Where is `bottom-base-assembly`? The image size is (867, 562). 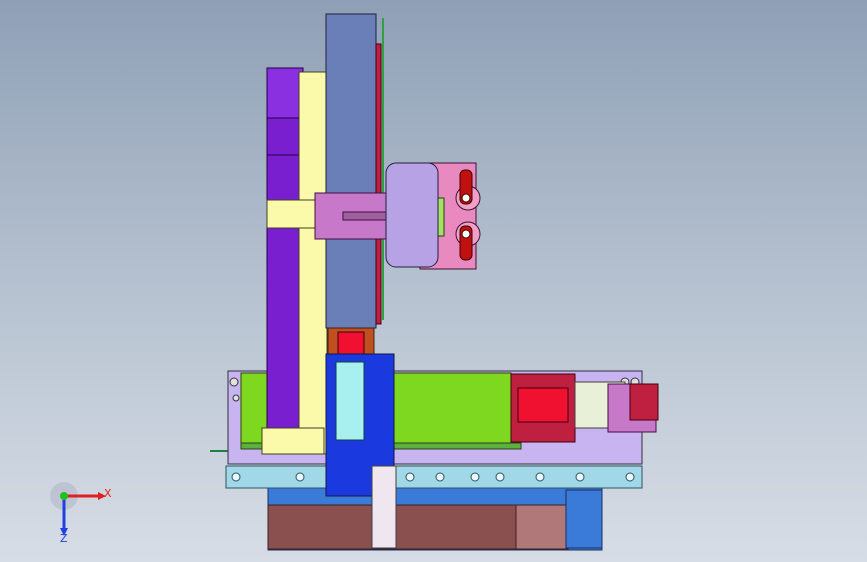 bottom-base-assembly is located at coordinates (435, 519).